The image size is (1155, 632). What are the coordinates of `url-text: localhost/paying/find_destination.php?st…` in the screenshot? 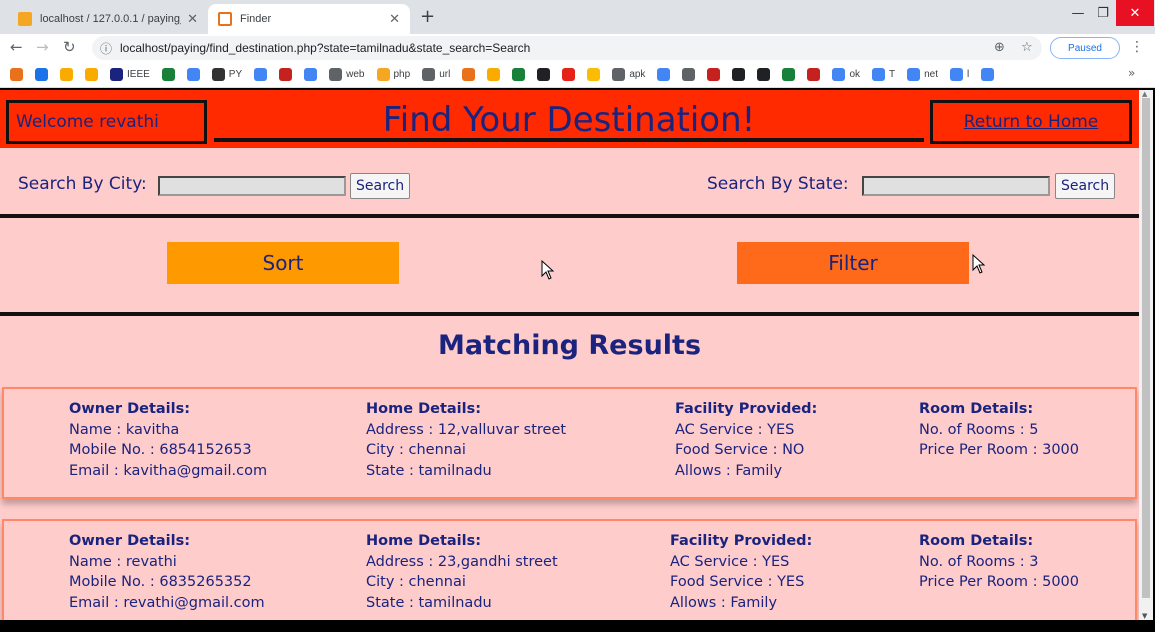 It's located at (325, 48).